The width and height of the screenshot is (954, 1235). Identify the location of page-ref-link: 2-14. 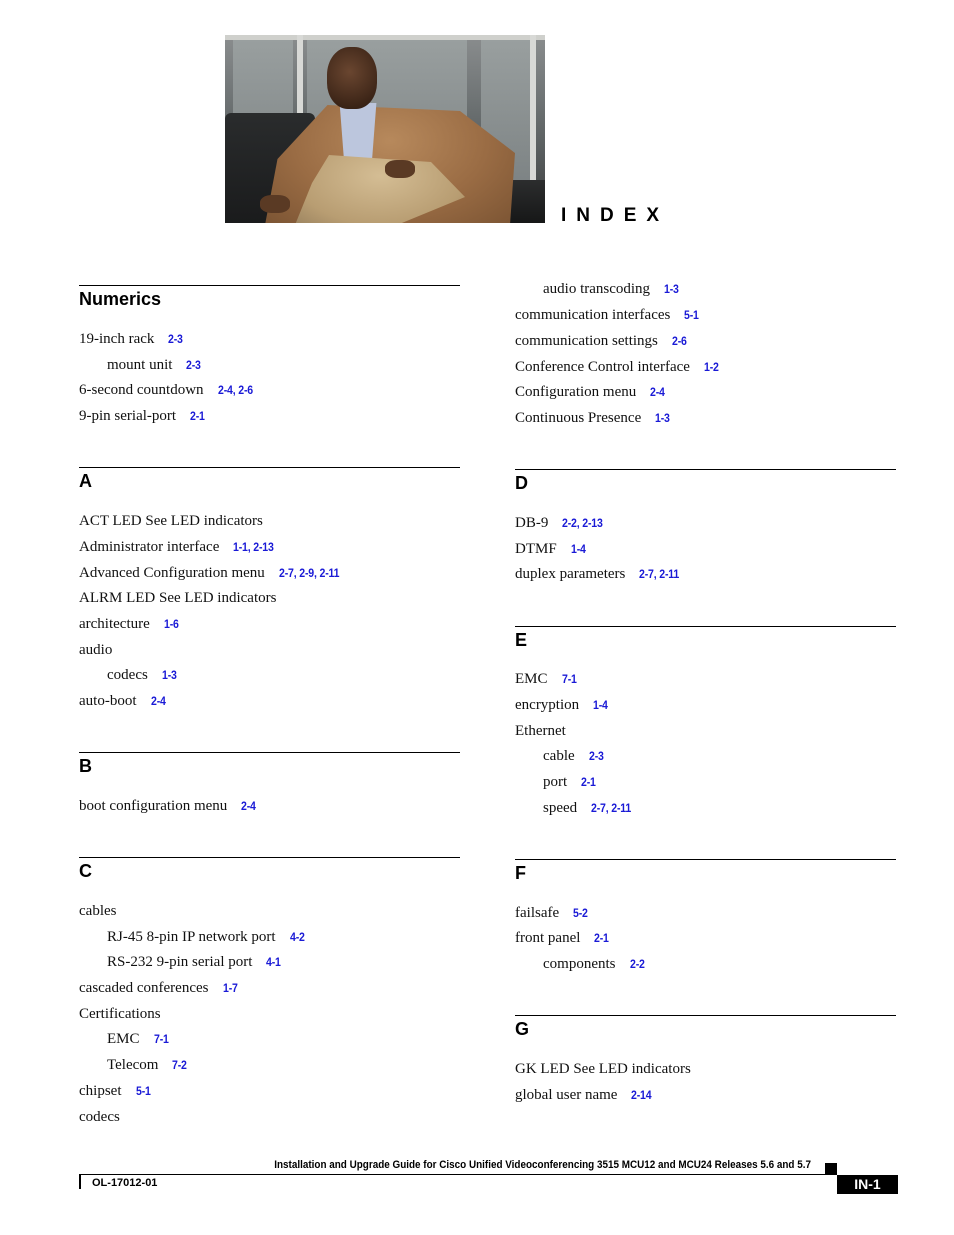
(641, 1095).